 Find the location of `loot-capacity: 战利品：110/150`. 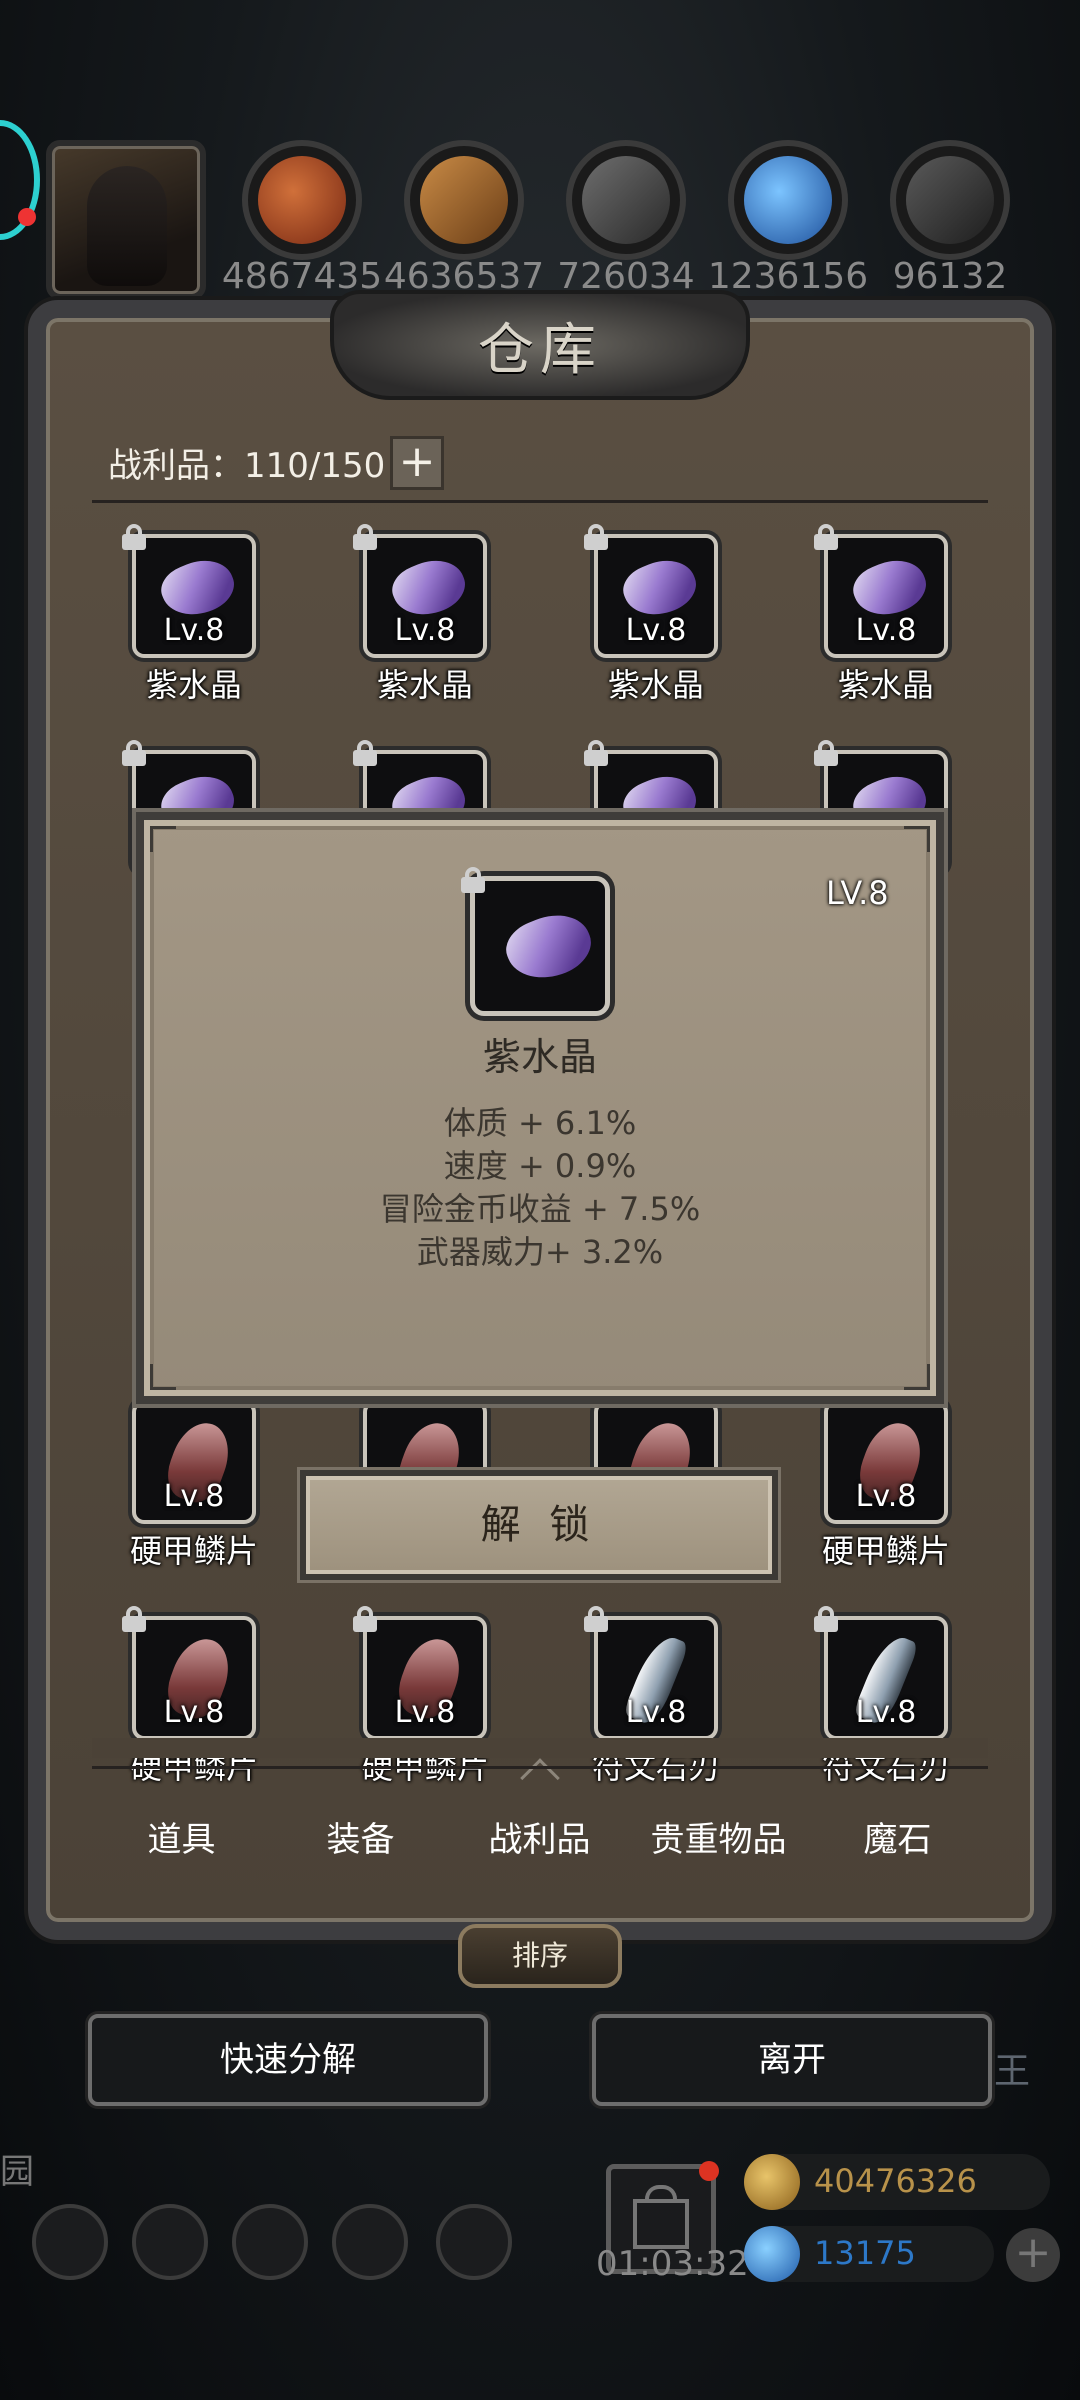

loot-capacity: 战利品：110/150 is located at coordinates (247, 466).